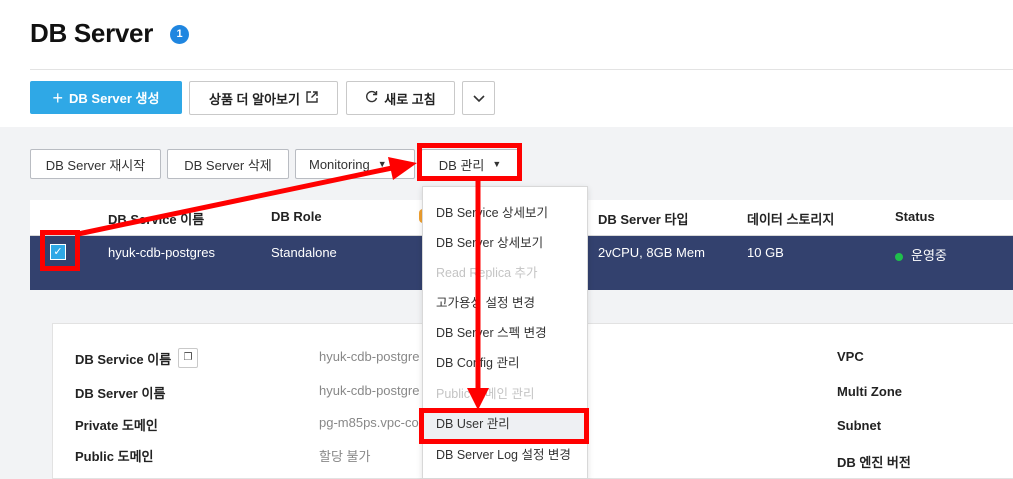 This screenshot has height=479, width=1013. What do you see at coordinates (304, 252) in the screenshot?
I see `cell-role: Standalone` at bounding box center [304, 252].